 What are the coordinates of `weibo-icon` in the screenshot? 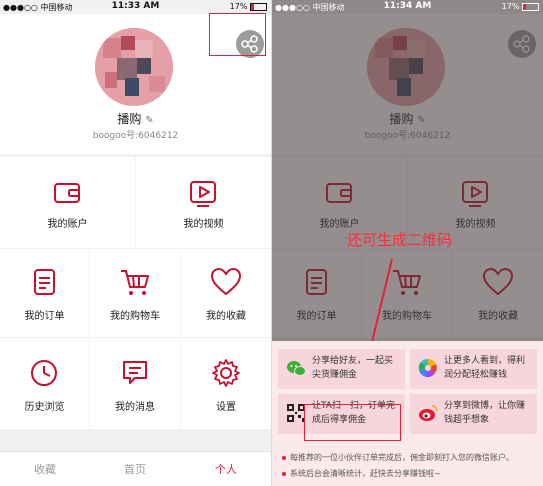 It's located at (428, 413).